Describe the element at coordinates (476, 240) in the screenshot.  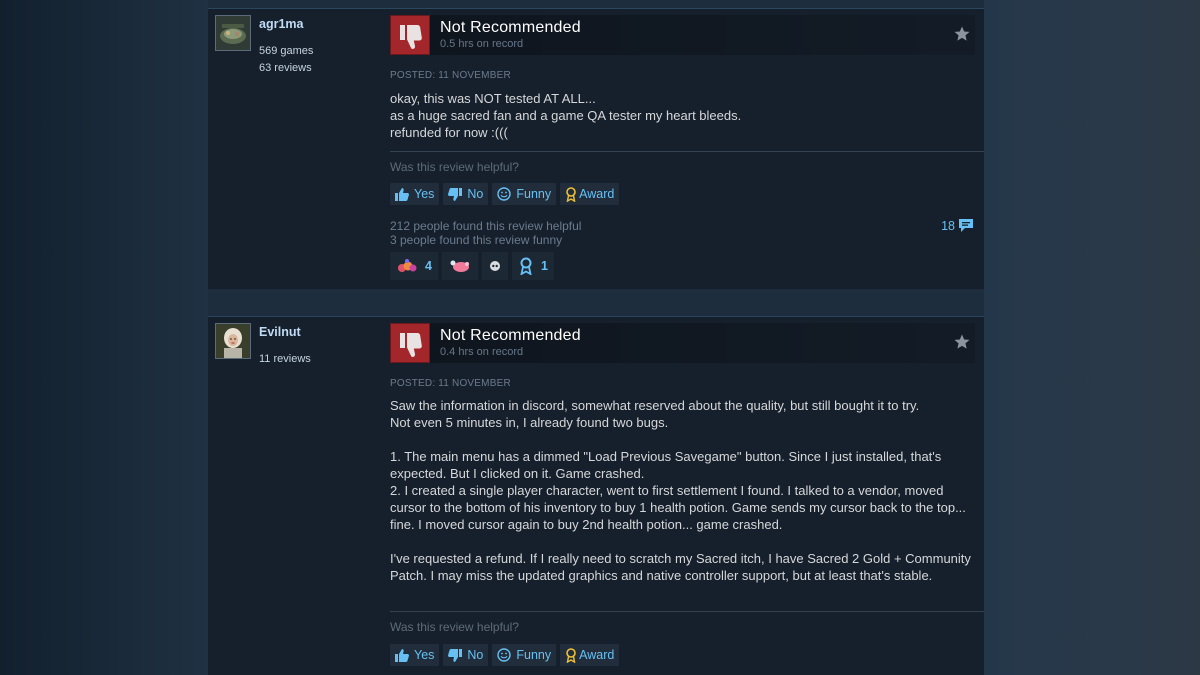
I see `found-funny-text: 3 people found this review funny` at that location.